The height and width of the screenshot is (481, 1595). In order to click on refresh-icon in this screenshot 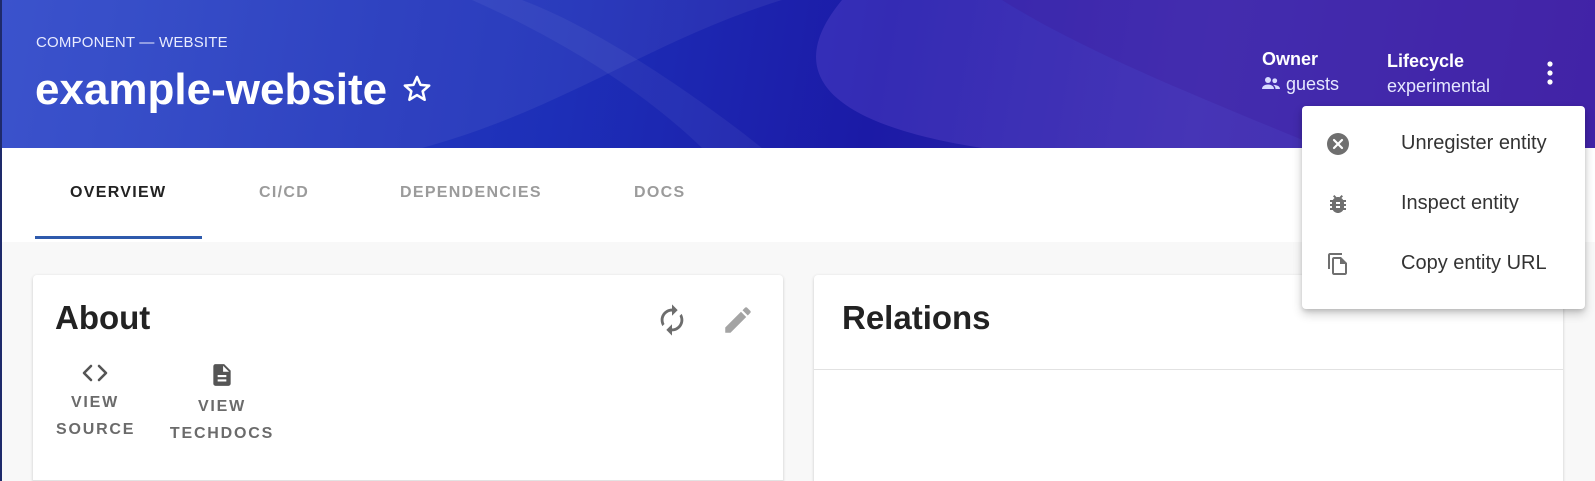, I will do `click(672, 320)`.